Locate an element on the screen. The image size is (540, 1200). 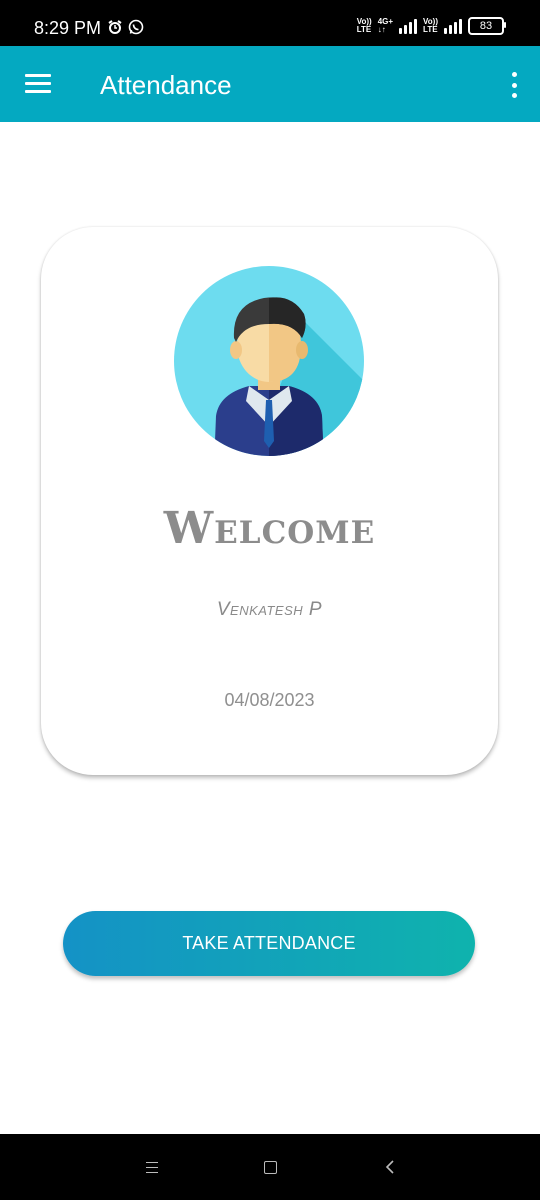
battery-level: 83 is located at coordinates (486, 26).